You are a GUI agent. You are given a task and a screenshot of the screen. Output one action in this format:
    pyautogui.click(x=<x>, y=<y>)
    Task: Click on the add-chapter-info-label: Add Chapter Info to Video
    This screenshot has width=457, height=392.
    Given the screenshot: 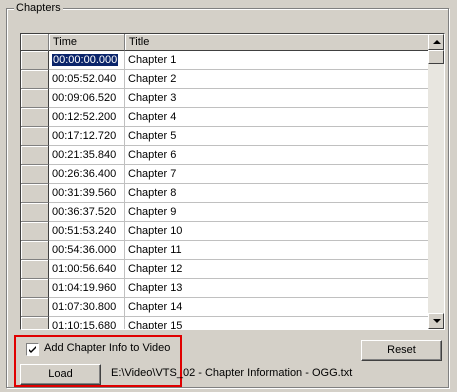 What is the action you would take?
    pyautogui.click(x=107, y=348)
    